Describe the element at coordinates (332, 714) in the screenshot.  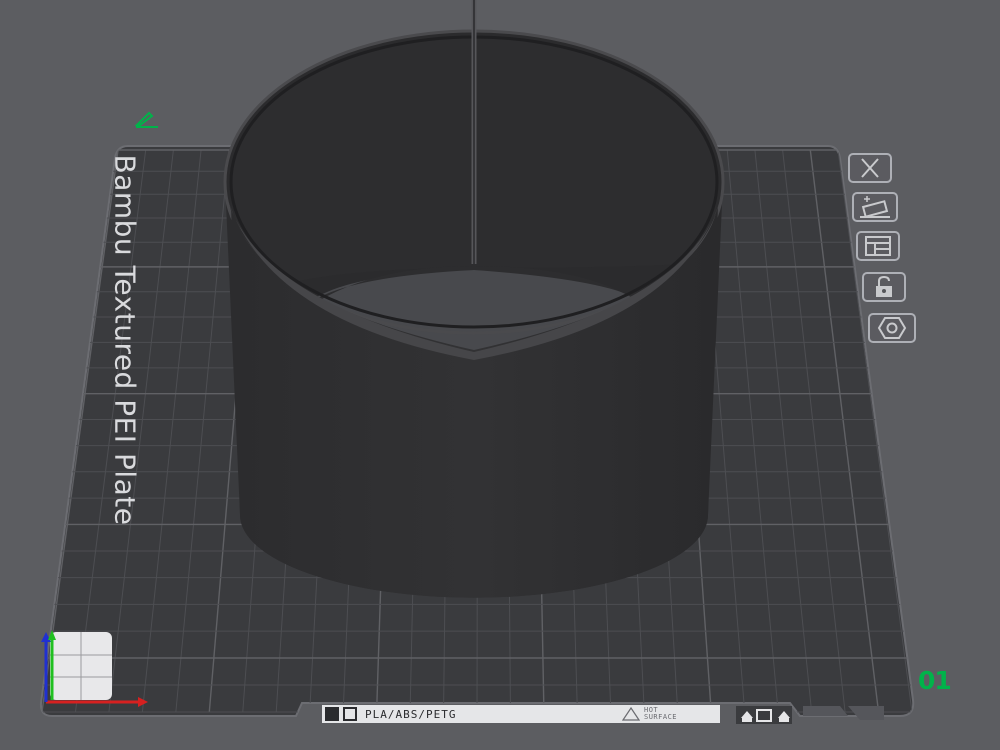
I see `qr-code-icon` at that location.